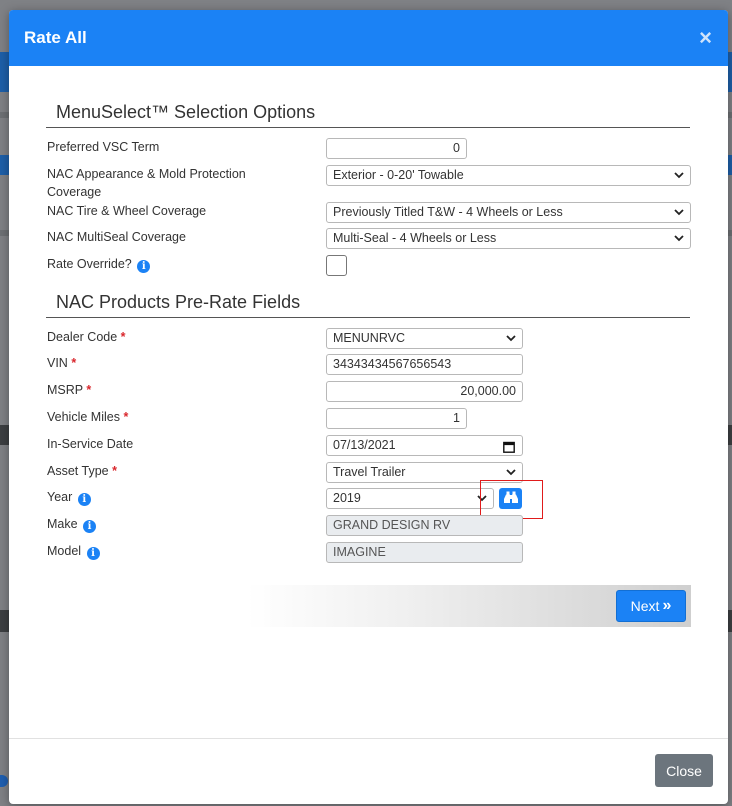  Describe the element at coordinates (424, 525) in the screenshot. I see `make-field: GRAND DESIGN RV` at that location.